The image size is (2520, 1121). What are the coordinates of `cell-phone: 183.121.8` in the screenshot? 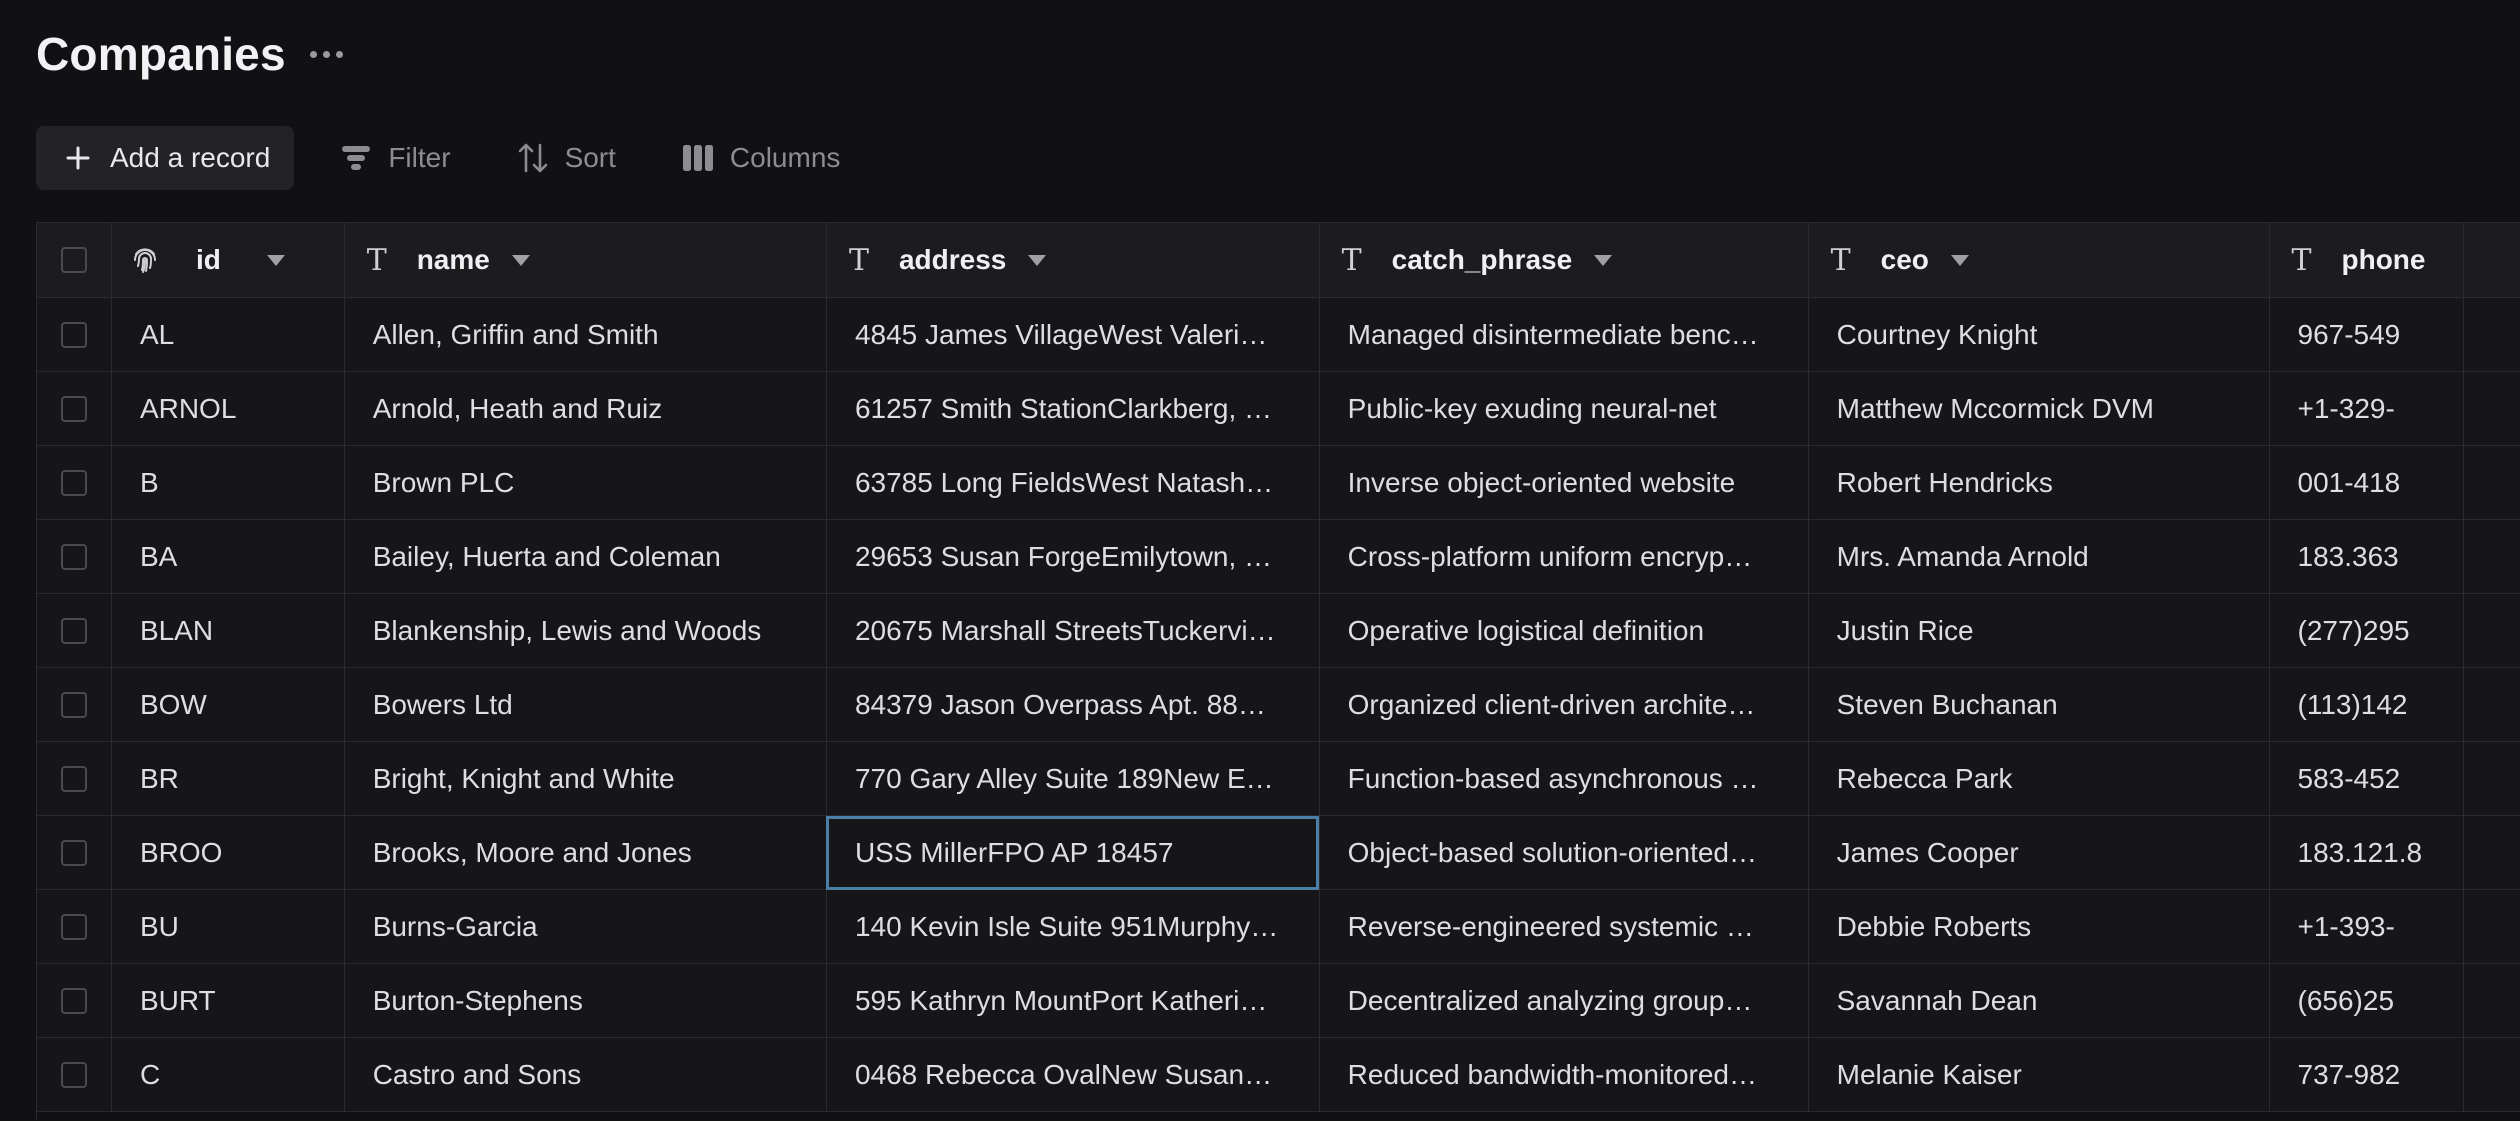 It's located at (2366, 853).